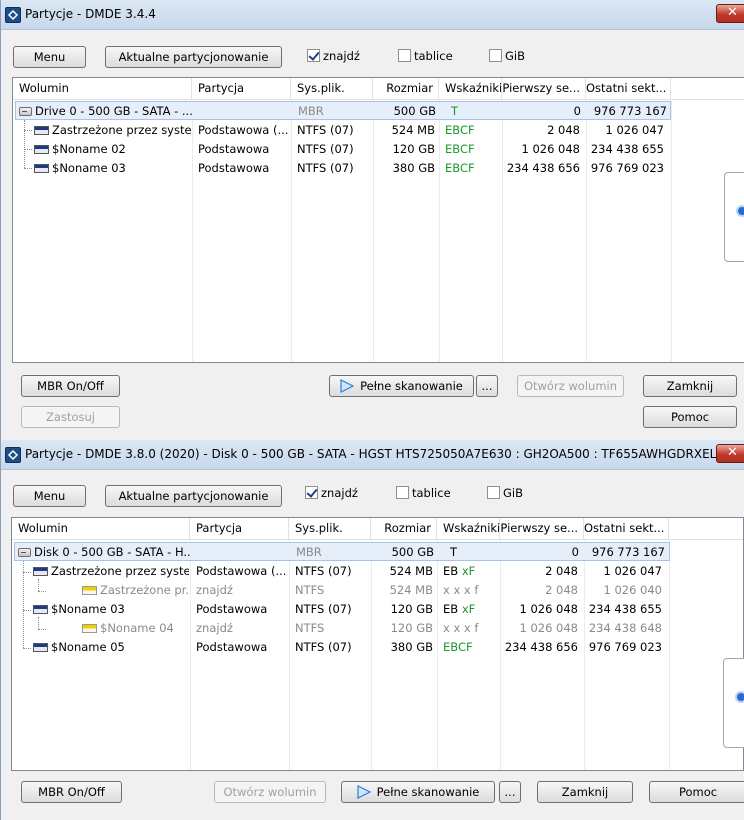  What do you see at coordinates (70, 417) in the screenshot?
I see `apply-button: Zastosuj` at bounding box center [70, 417].